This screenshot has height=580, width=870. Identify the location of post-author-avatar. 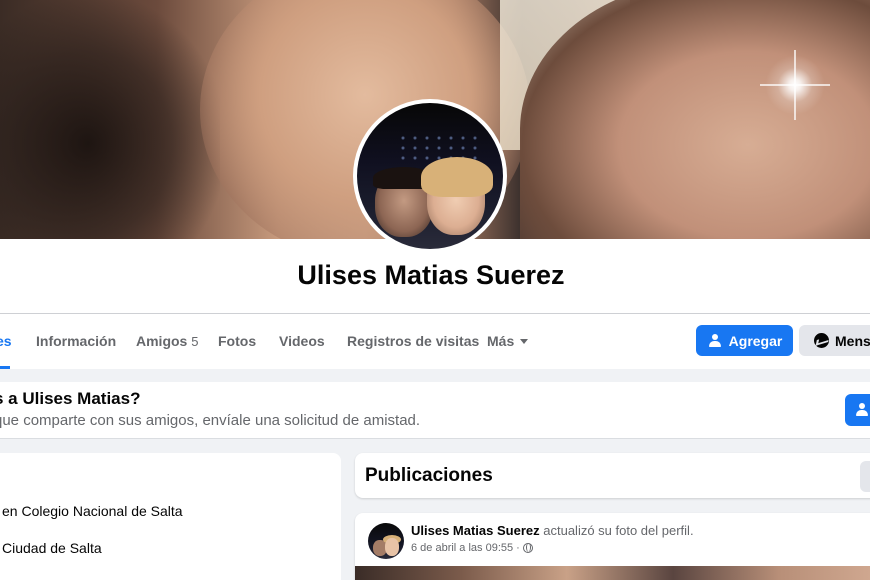
(386, 541).